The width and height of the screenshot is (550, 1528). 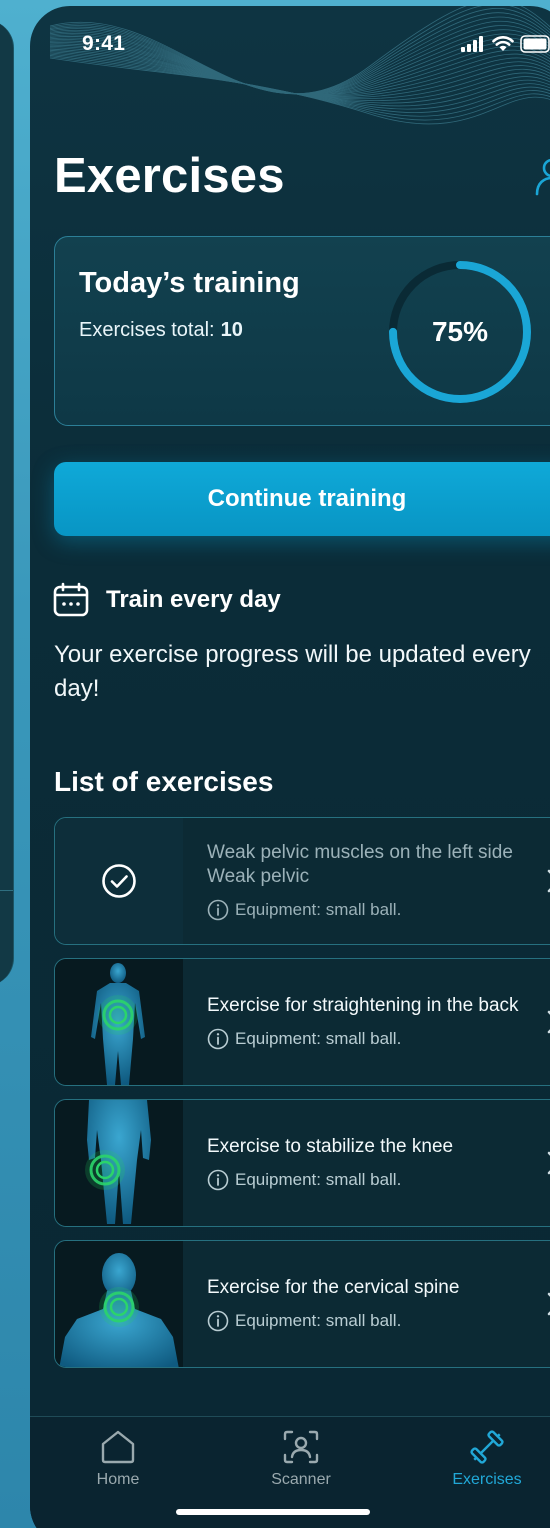 What do you see at coordinates (169, 176) in the screenshot?
I see `page-title: Exercises` at bounding box center [169, 176].